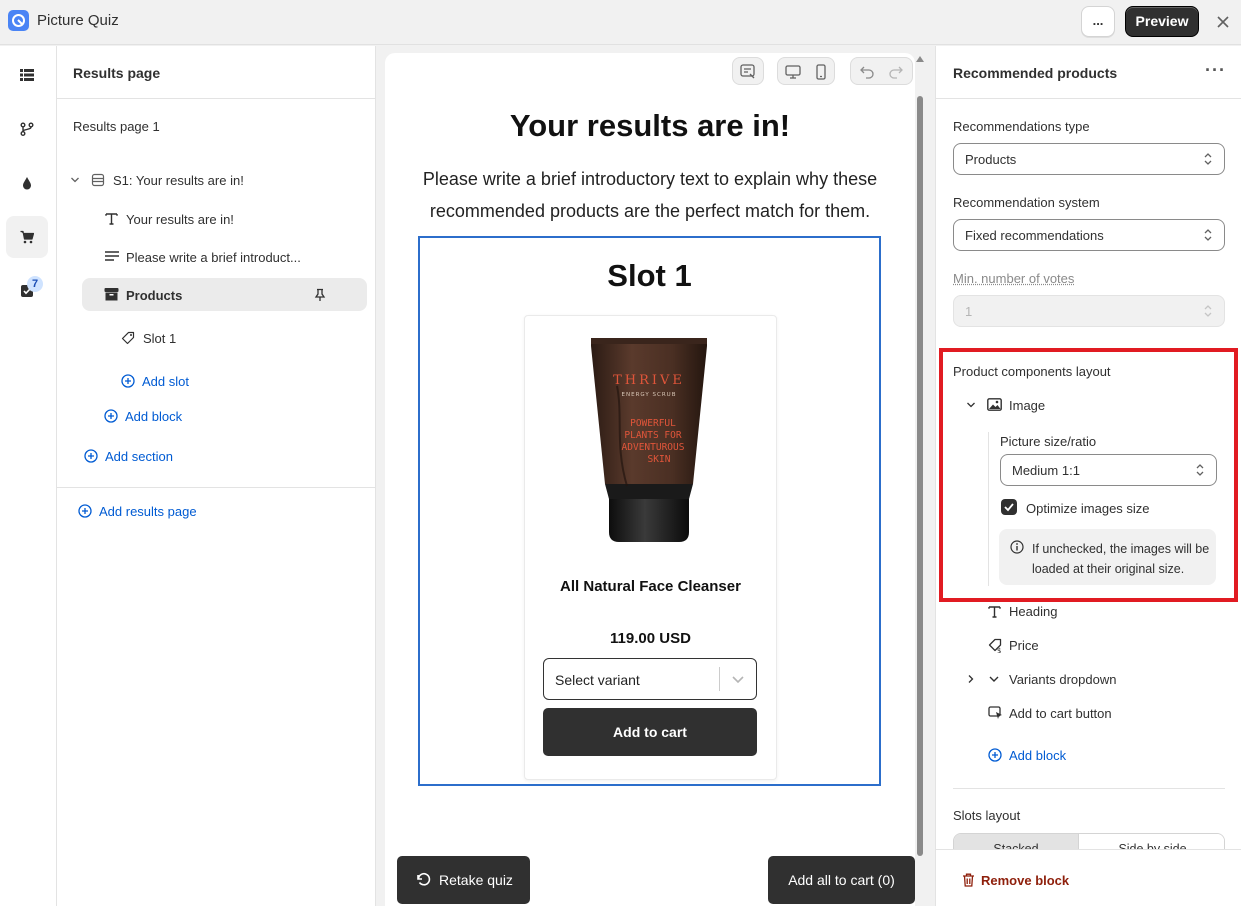 This screenshot has height=906, width=1241. Describe the element at coordinates (1089, 235) in the screenshot. I see `rec-system-select: Fixed recommendations` at that location.